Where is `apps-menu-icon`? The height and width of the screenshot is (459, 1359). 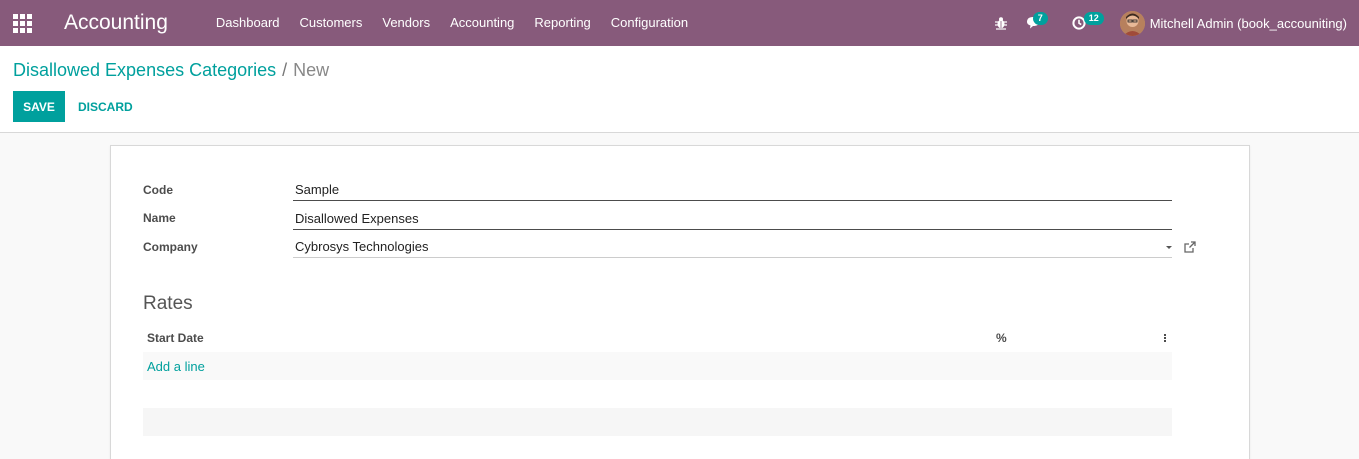 apps-menu-icon is located at coordinates (22, 23).